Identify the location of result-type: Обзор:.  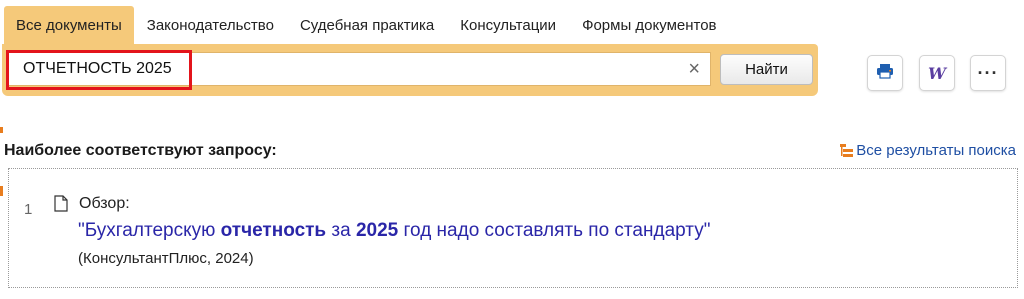
(104, 203).